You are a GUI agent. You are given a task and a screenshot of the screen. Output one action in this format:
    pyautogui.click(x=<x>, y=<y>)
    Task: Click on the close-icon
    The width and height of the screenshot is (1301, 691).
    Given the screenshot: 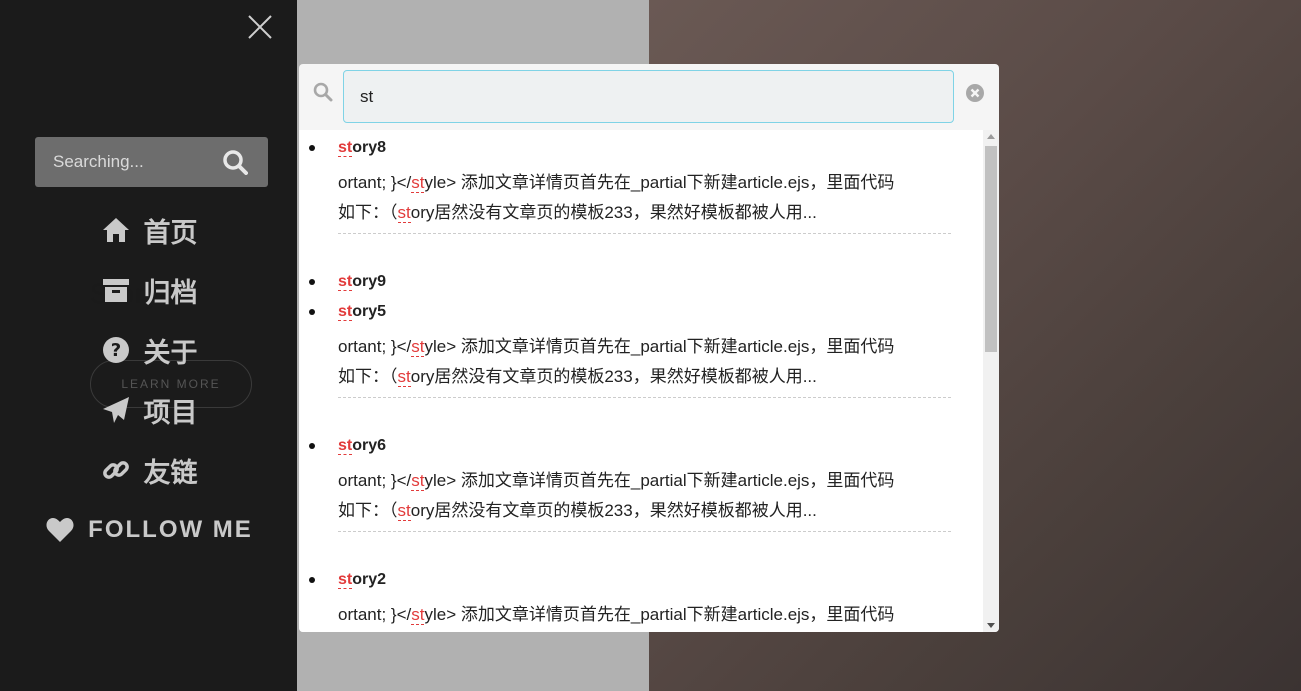 What is the action you would take?
    pyautogui.click(x=260, y=27)
    